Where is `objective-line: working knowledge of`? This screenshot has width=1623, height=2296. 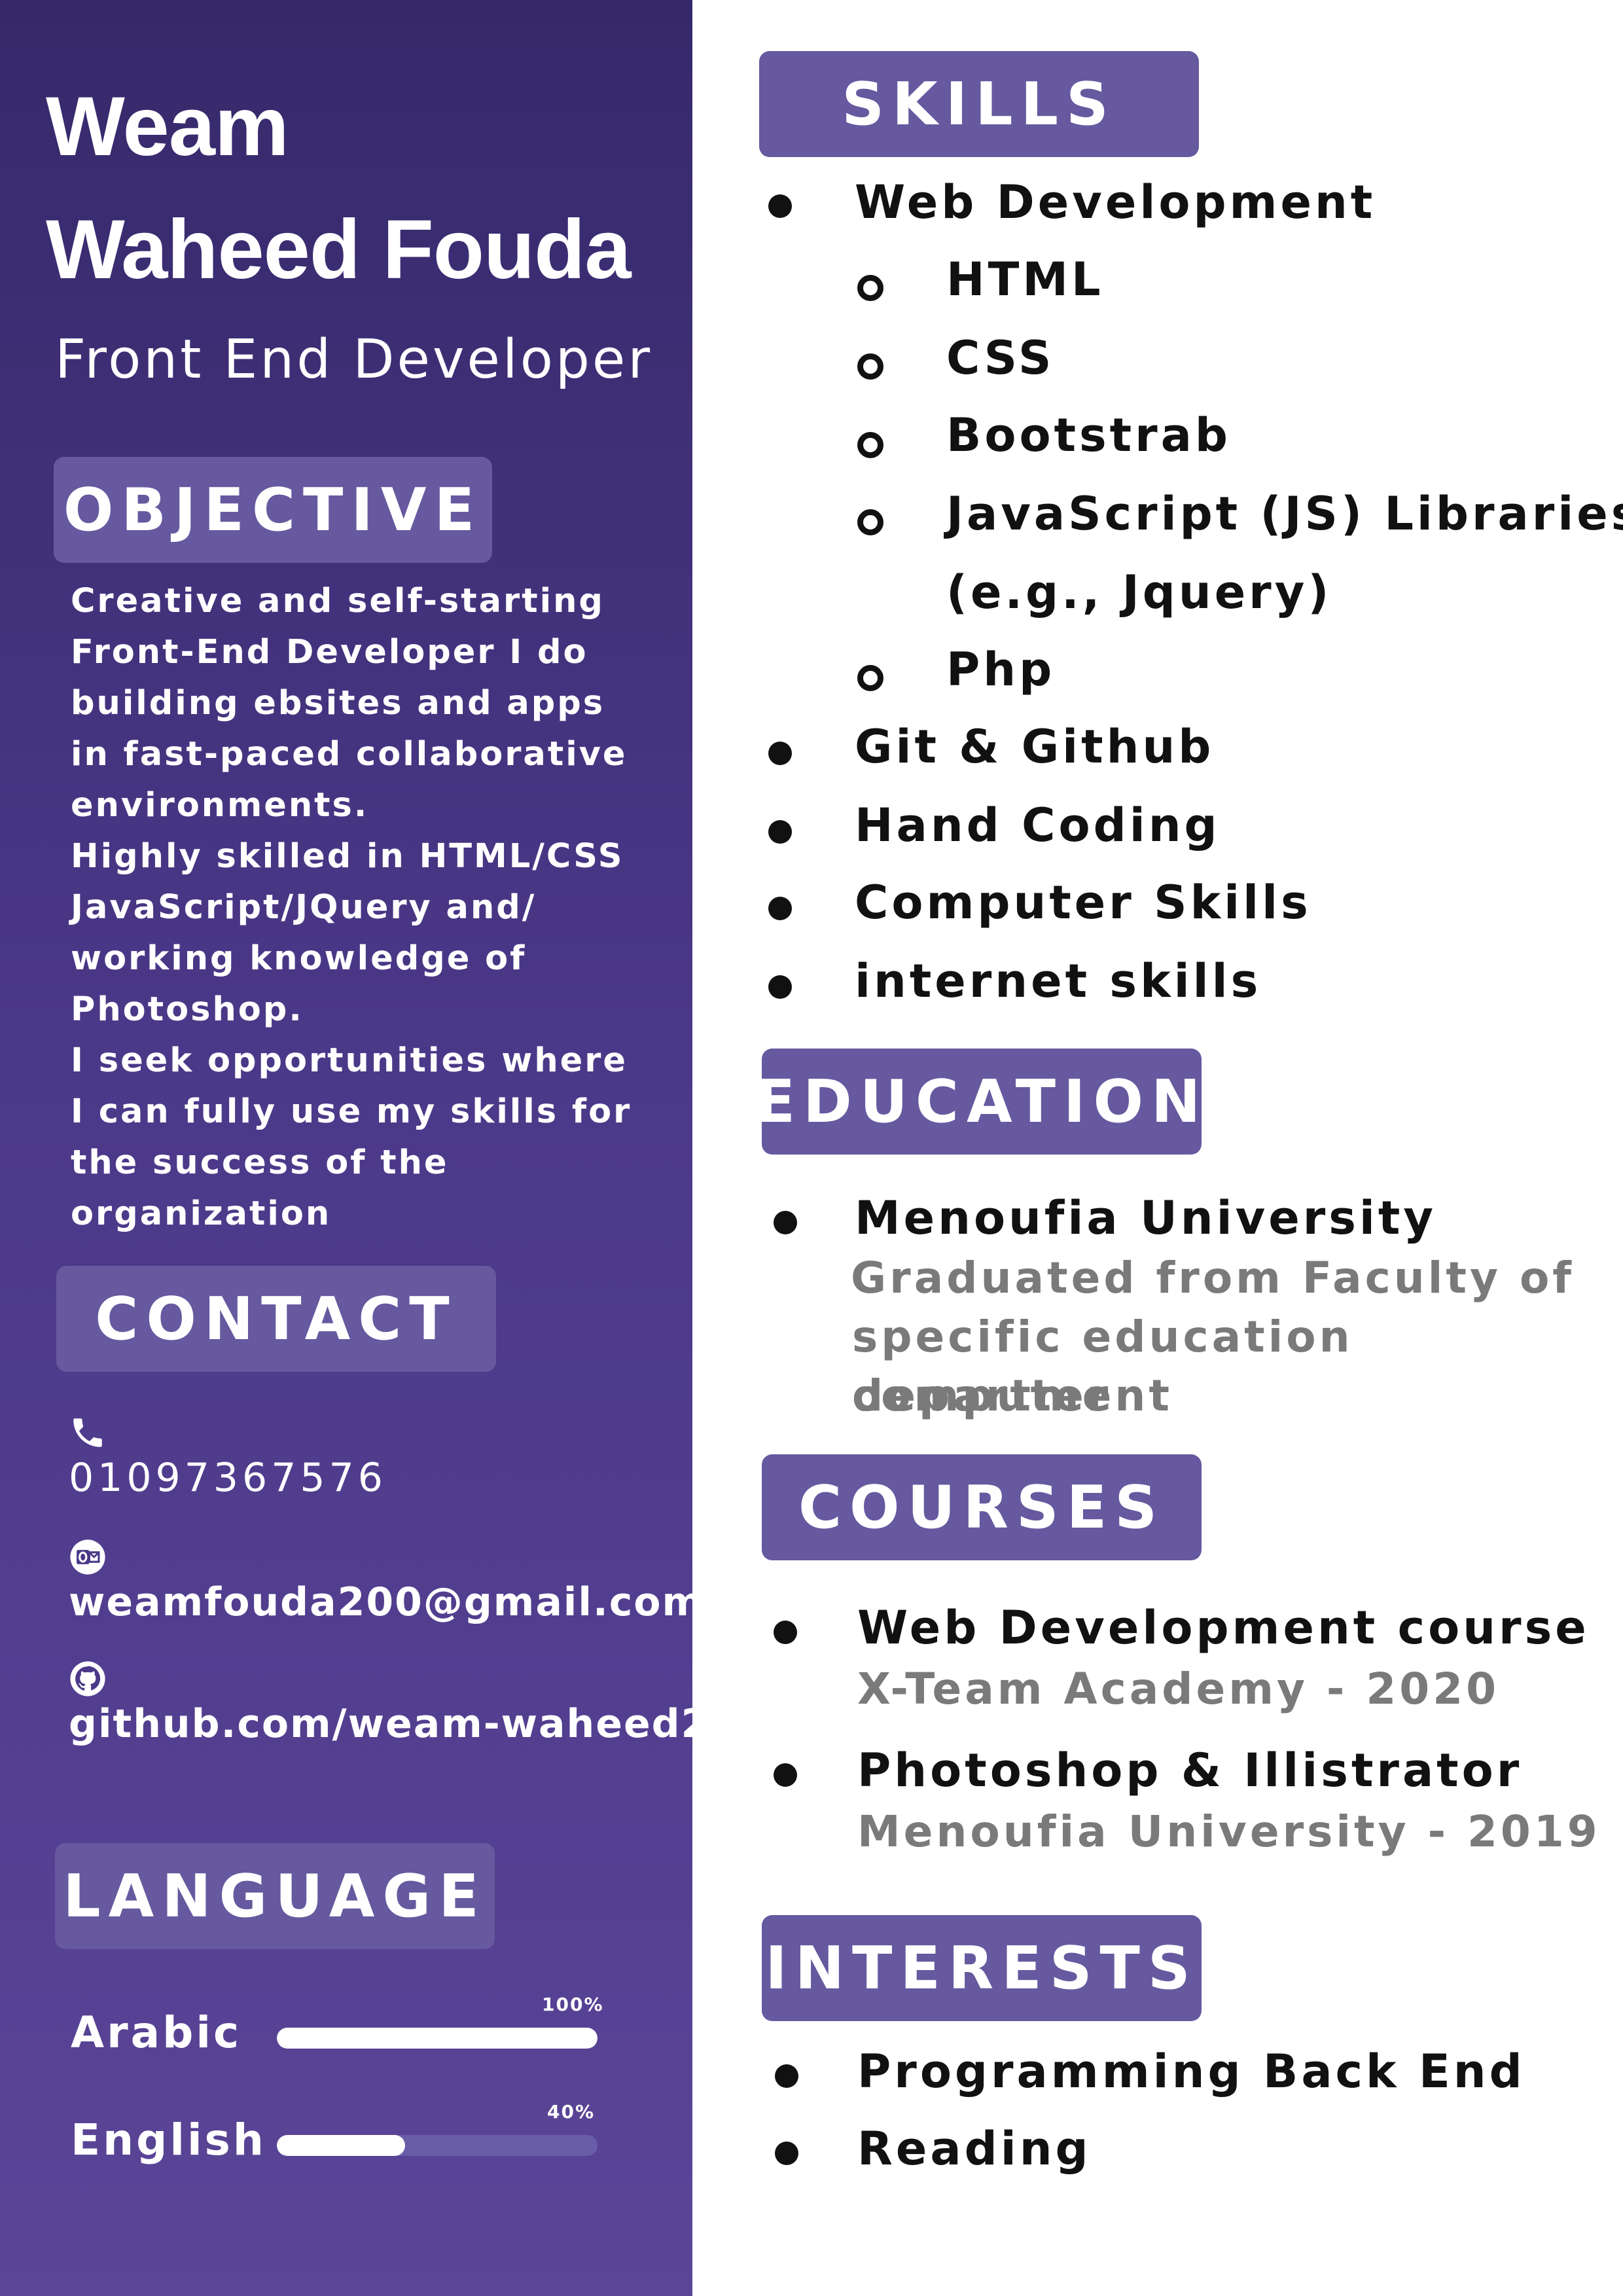
objective-line: working knowledge of is located at coordinates (299, 958).